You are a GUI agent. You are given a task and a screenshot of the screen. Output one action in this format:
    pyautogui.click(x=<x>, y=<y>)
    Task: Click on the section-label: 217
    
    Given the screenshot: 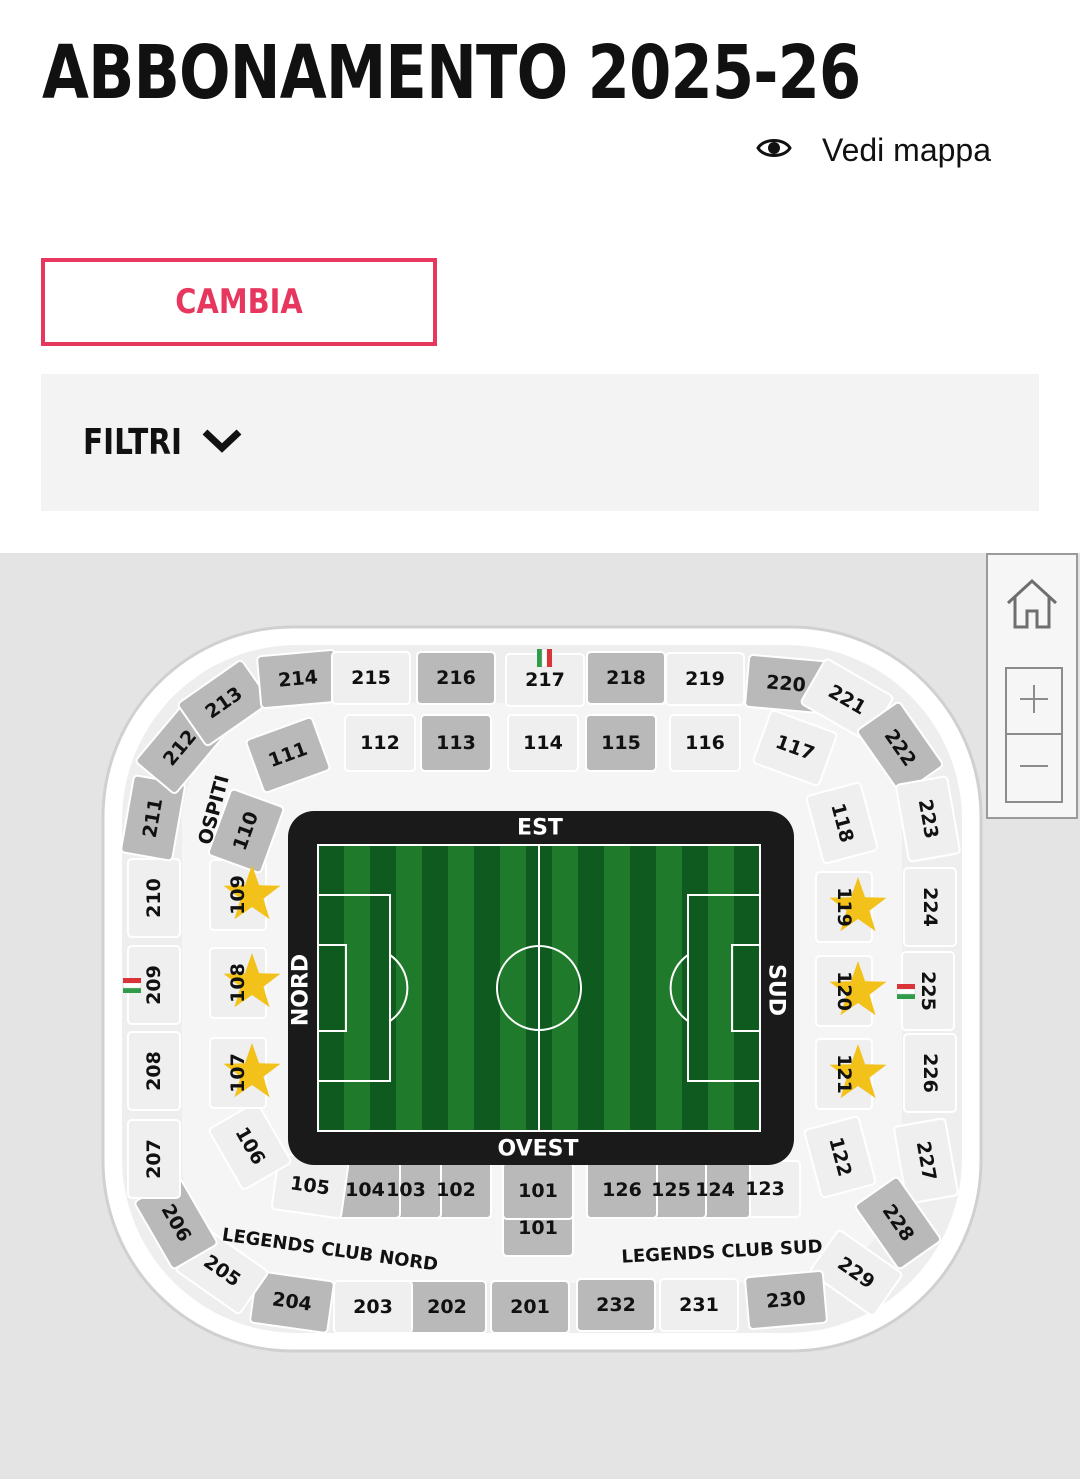 What is the action you would take?
    pyautogui.click(x=545, y=680)
    